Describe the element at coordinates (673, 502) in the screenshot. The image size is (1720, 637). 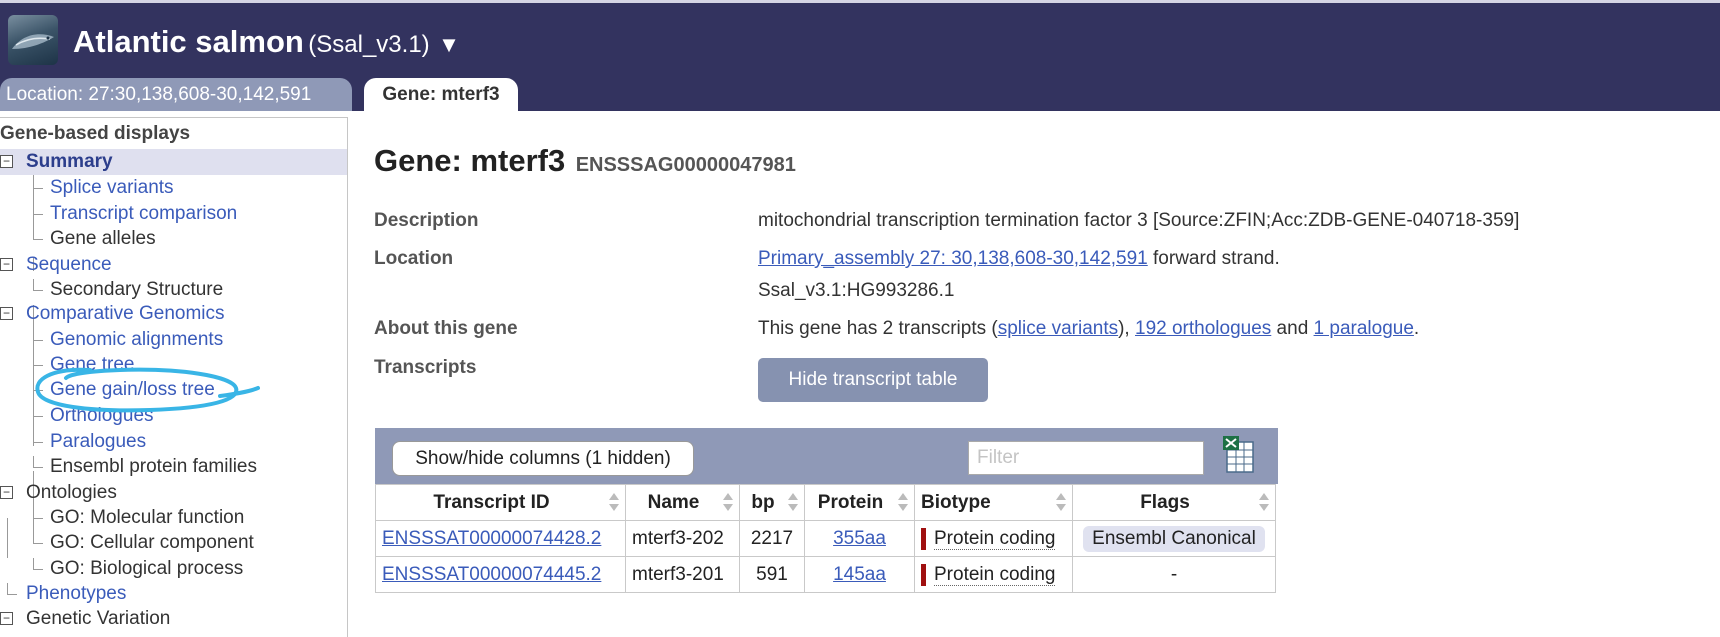
I see `column-header-label: Name` at that location.